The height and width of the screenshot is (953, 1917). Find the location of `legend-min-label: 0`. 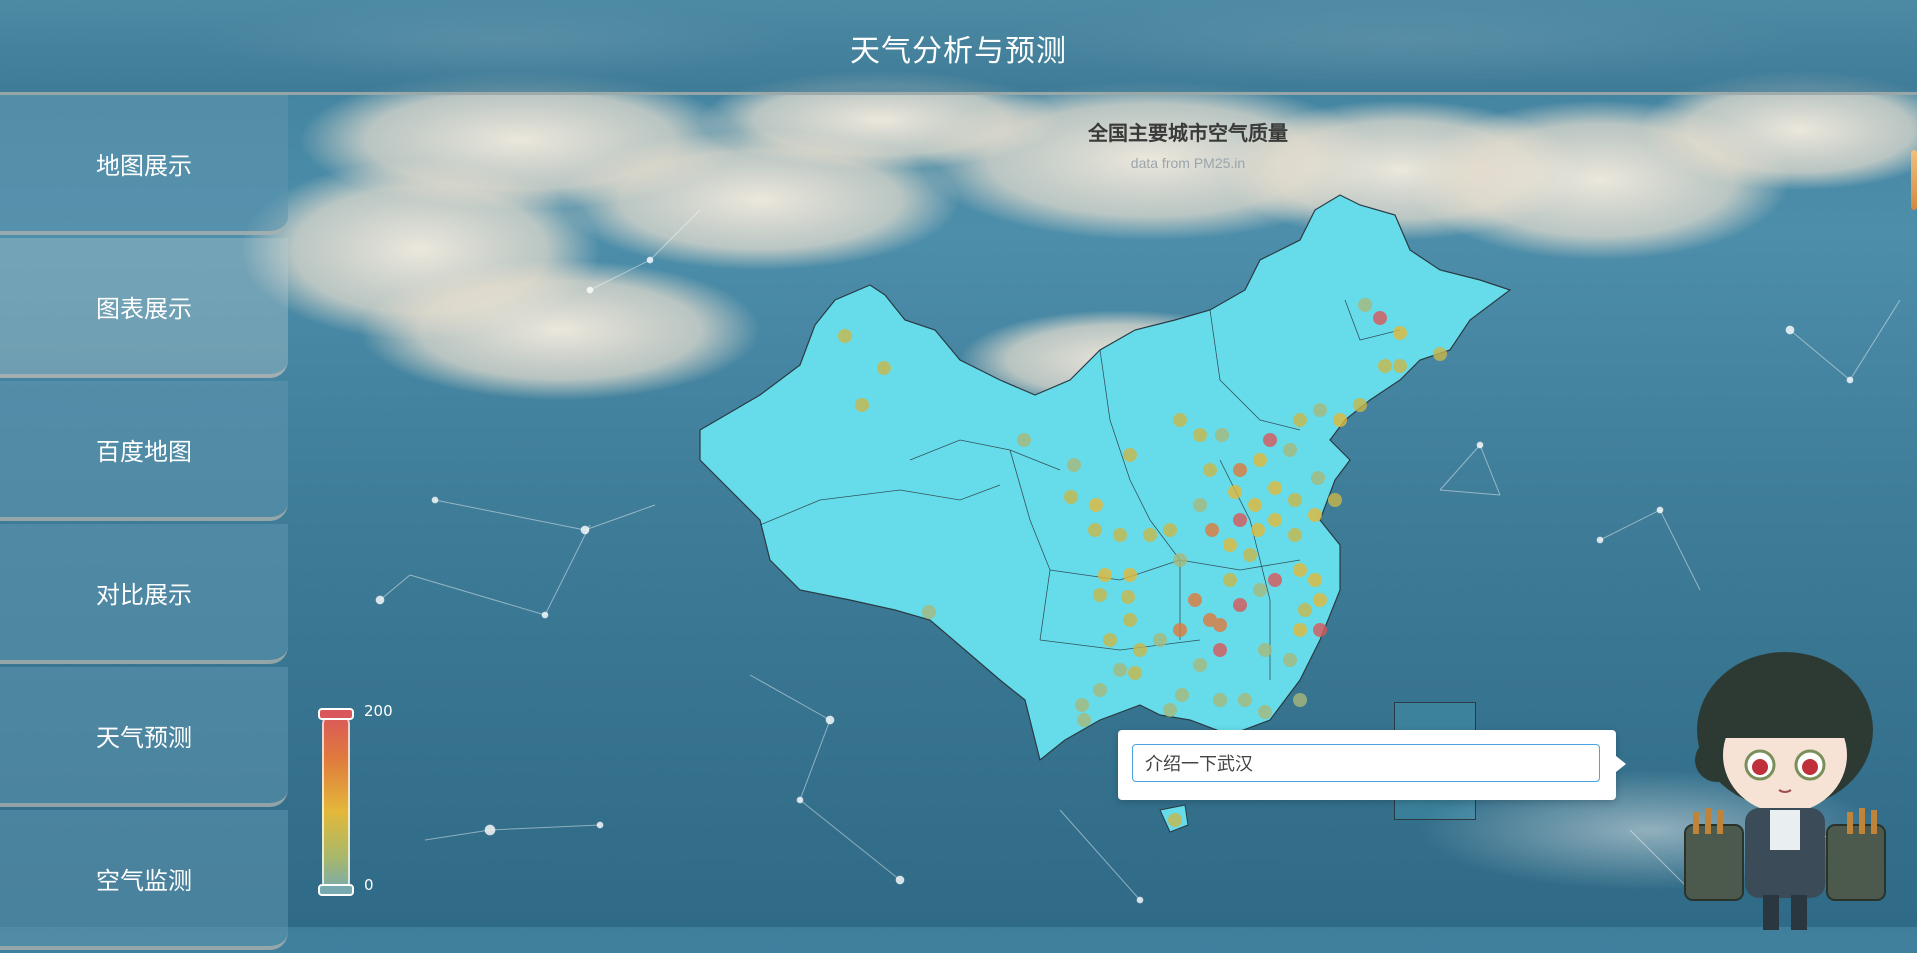

legend-min-label: 0 is located at coordinates (369, 885).